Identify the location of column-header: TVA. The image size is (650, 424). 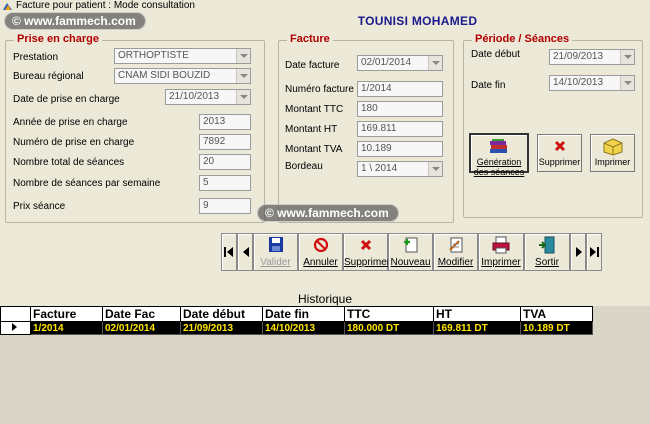
(556, 314).